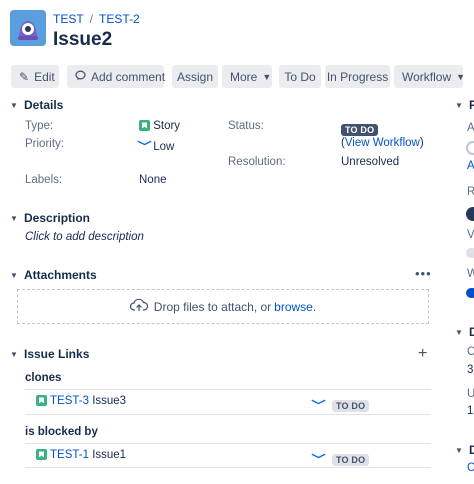  What do you see at coordinates (427, 76) in the screenshot?
I see `workflow-label: Workflow` at bounding box center [427, 76].